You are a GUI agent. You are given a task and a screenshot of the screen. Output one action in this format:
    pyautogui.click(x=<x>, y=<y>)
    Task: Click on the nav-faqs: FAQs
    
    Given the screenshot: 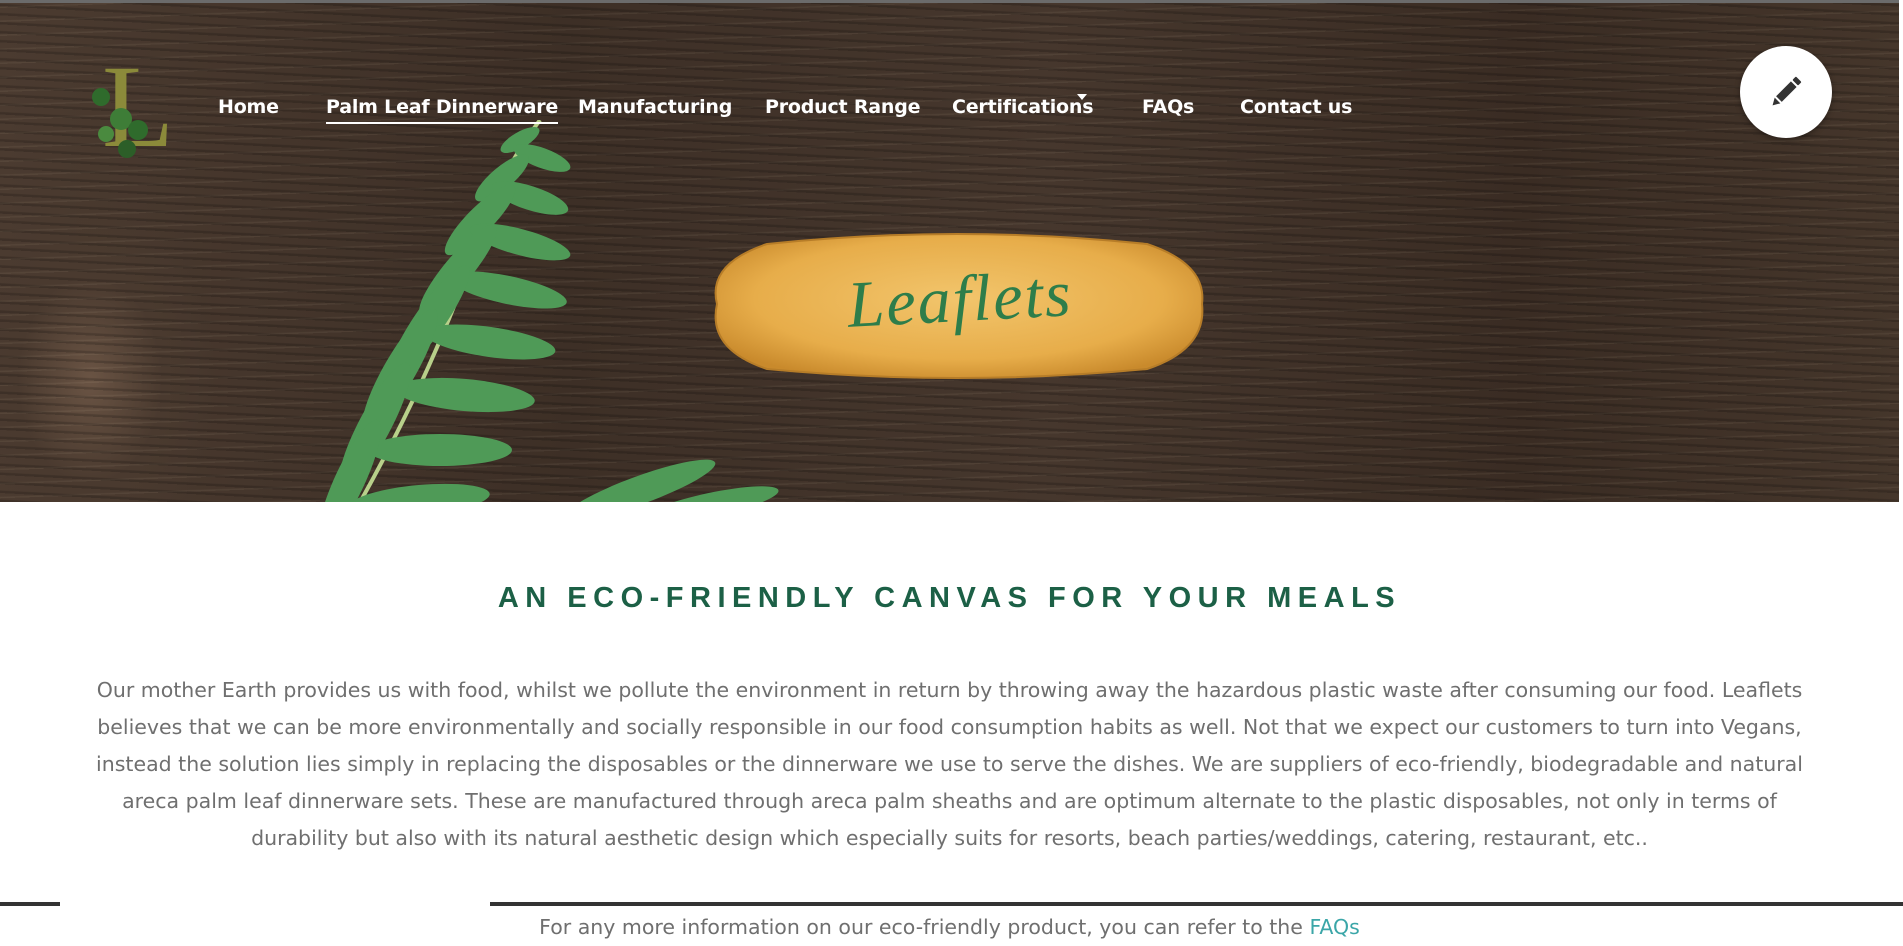 What is the action you would take?
    pyautogui.click(x=1168, y=107)
    